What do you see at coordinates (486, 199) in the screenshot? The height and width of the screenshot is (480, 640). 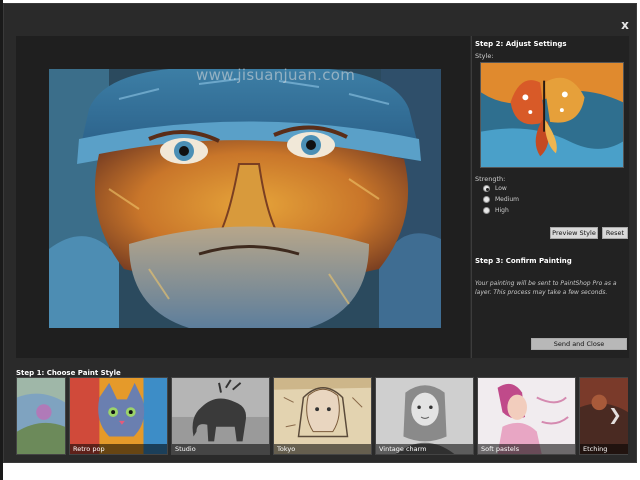 I see `radio-medium` at bounding box center [486, 199].